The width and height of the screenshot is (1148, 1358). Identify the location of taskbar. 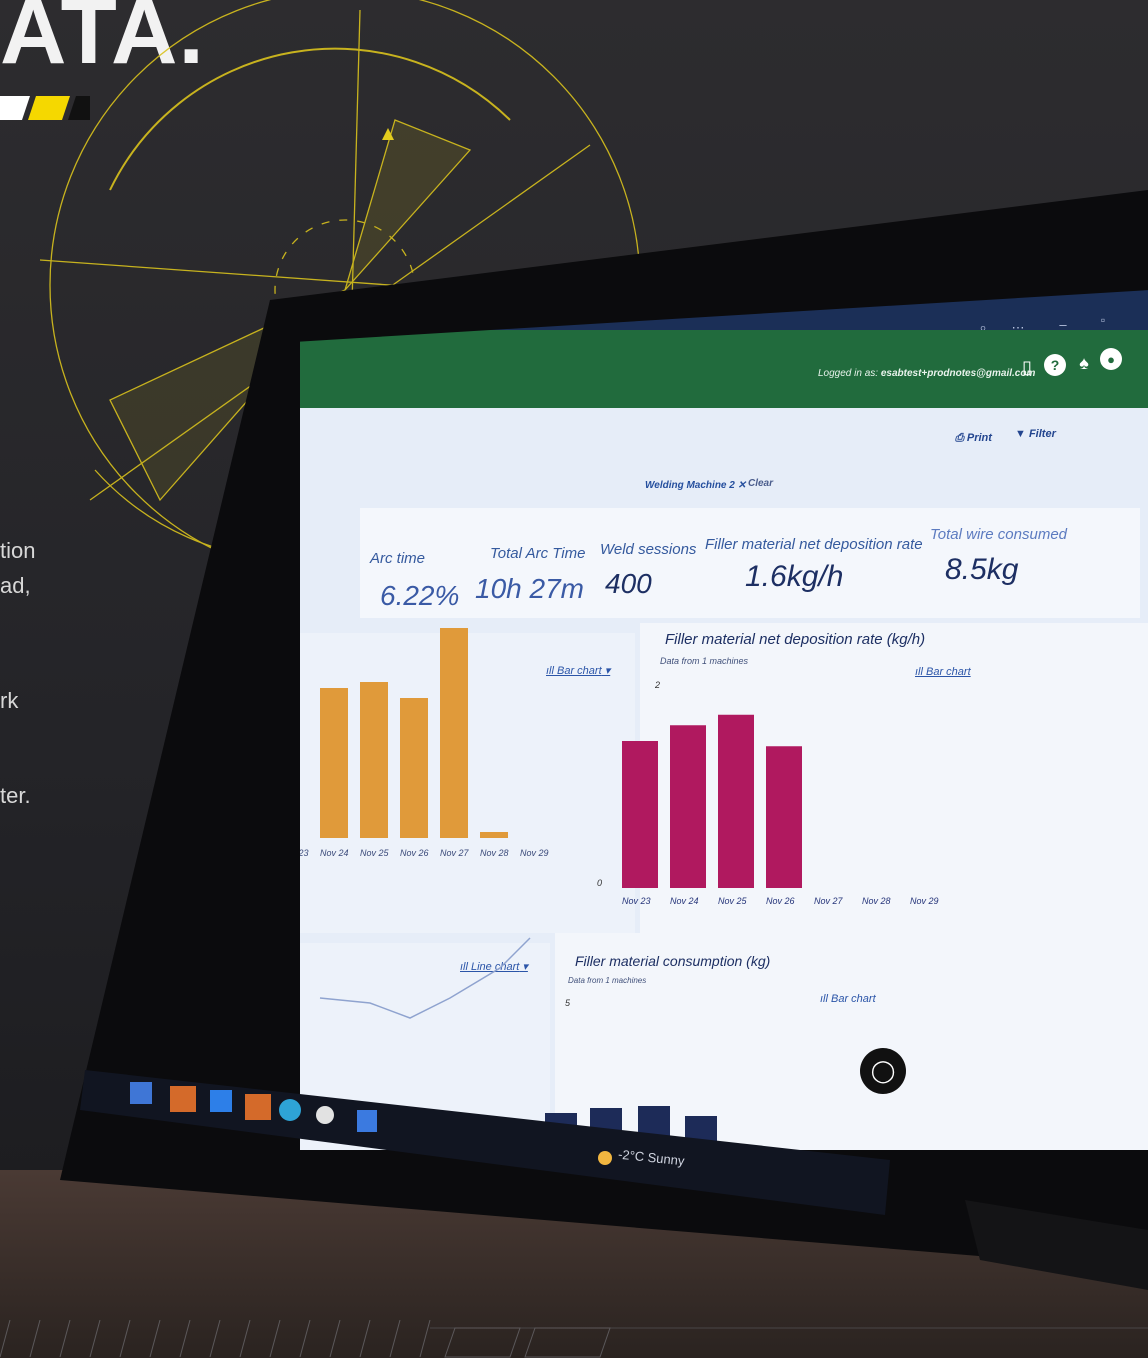
(485, 1142).